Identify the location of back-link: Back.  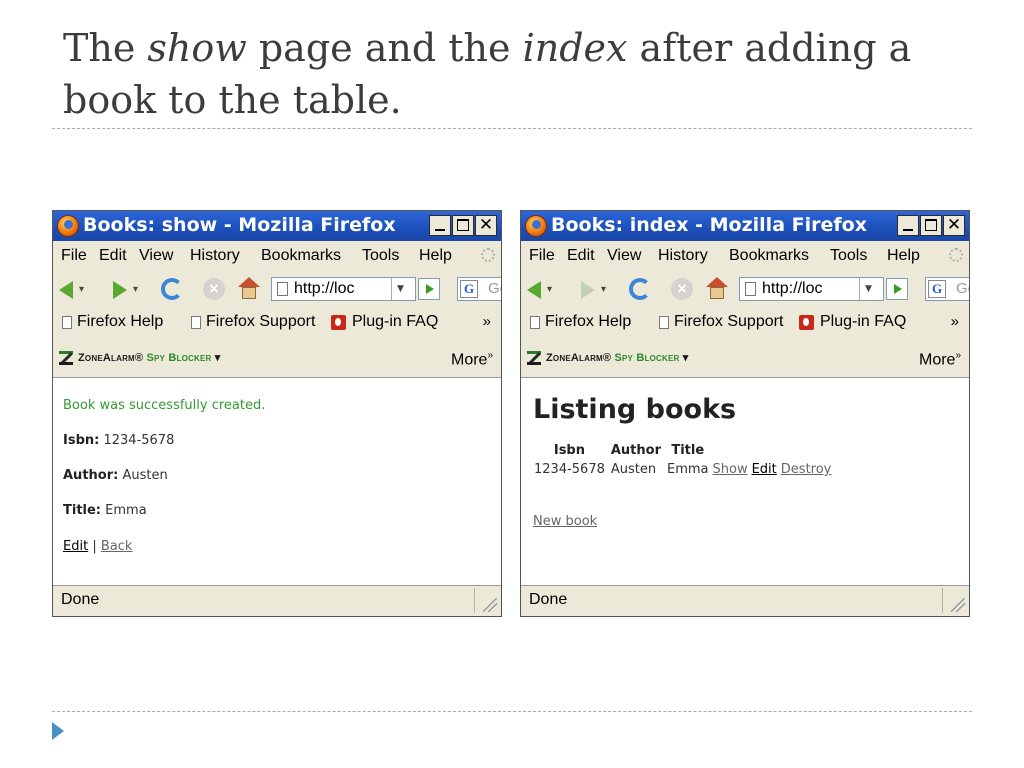
(117, 546).